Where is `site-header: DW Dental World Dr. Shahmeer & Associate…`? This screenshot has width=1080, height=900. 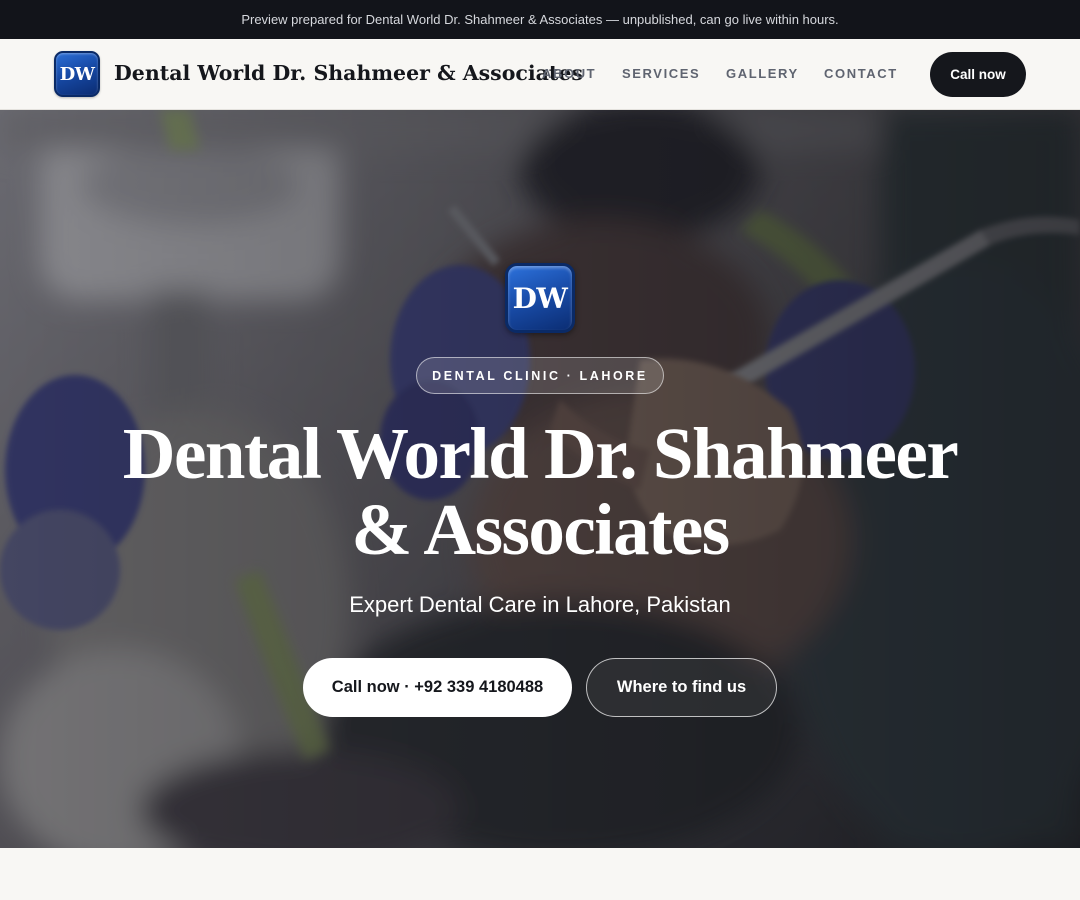
site-header: DW Dental World Dr. Shahmeer & Associate… is located at coordinates (540, 74).